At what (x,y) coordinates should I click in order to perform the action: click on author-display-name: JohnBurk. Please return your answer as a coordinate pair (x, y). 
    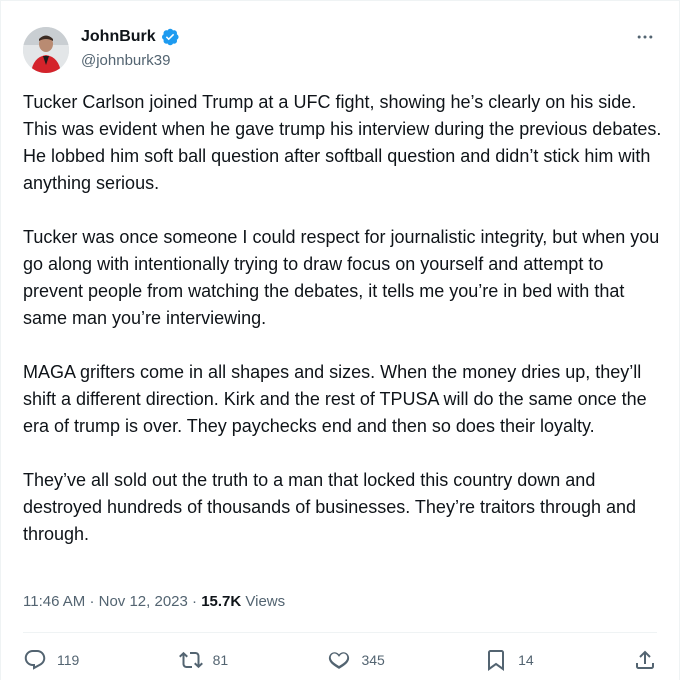
    Looking at the image, I should click on (118, 37).